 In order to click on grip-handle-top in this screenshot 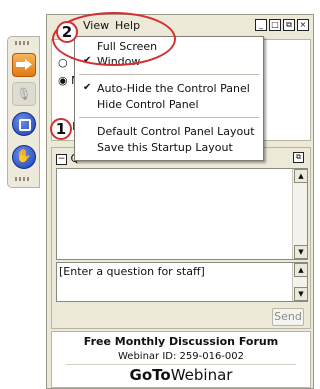, I will do `click(22, 43)`.